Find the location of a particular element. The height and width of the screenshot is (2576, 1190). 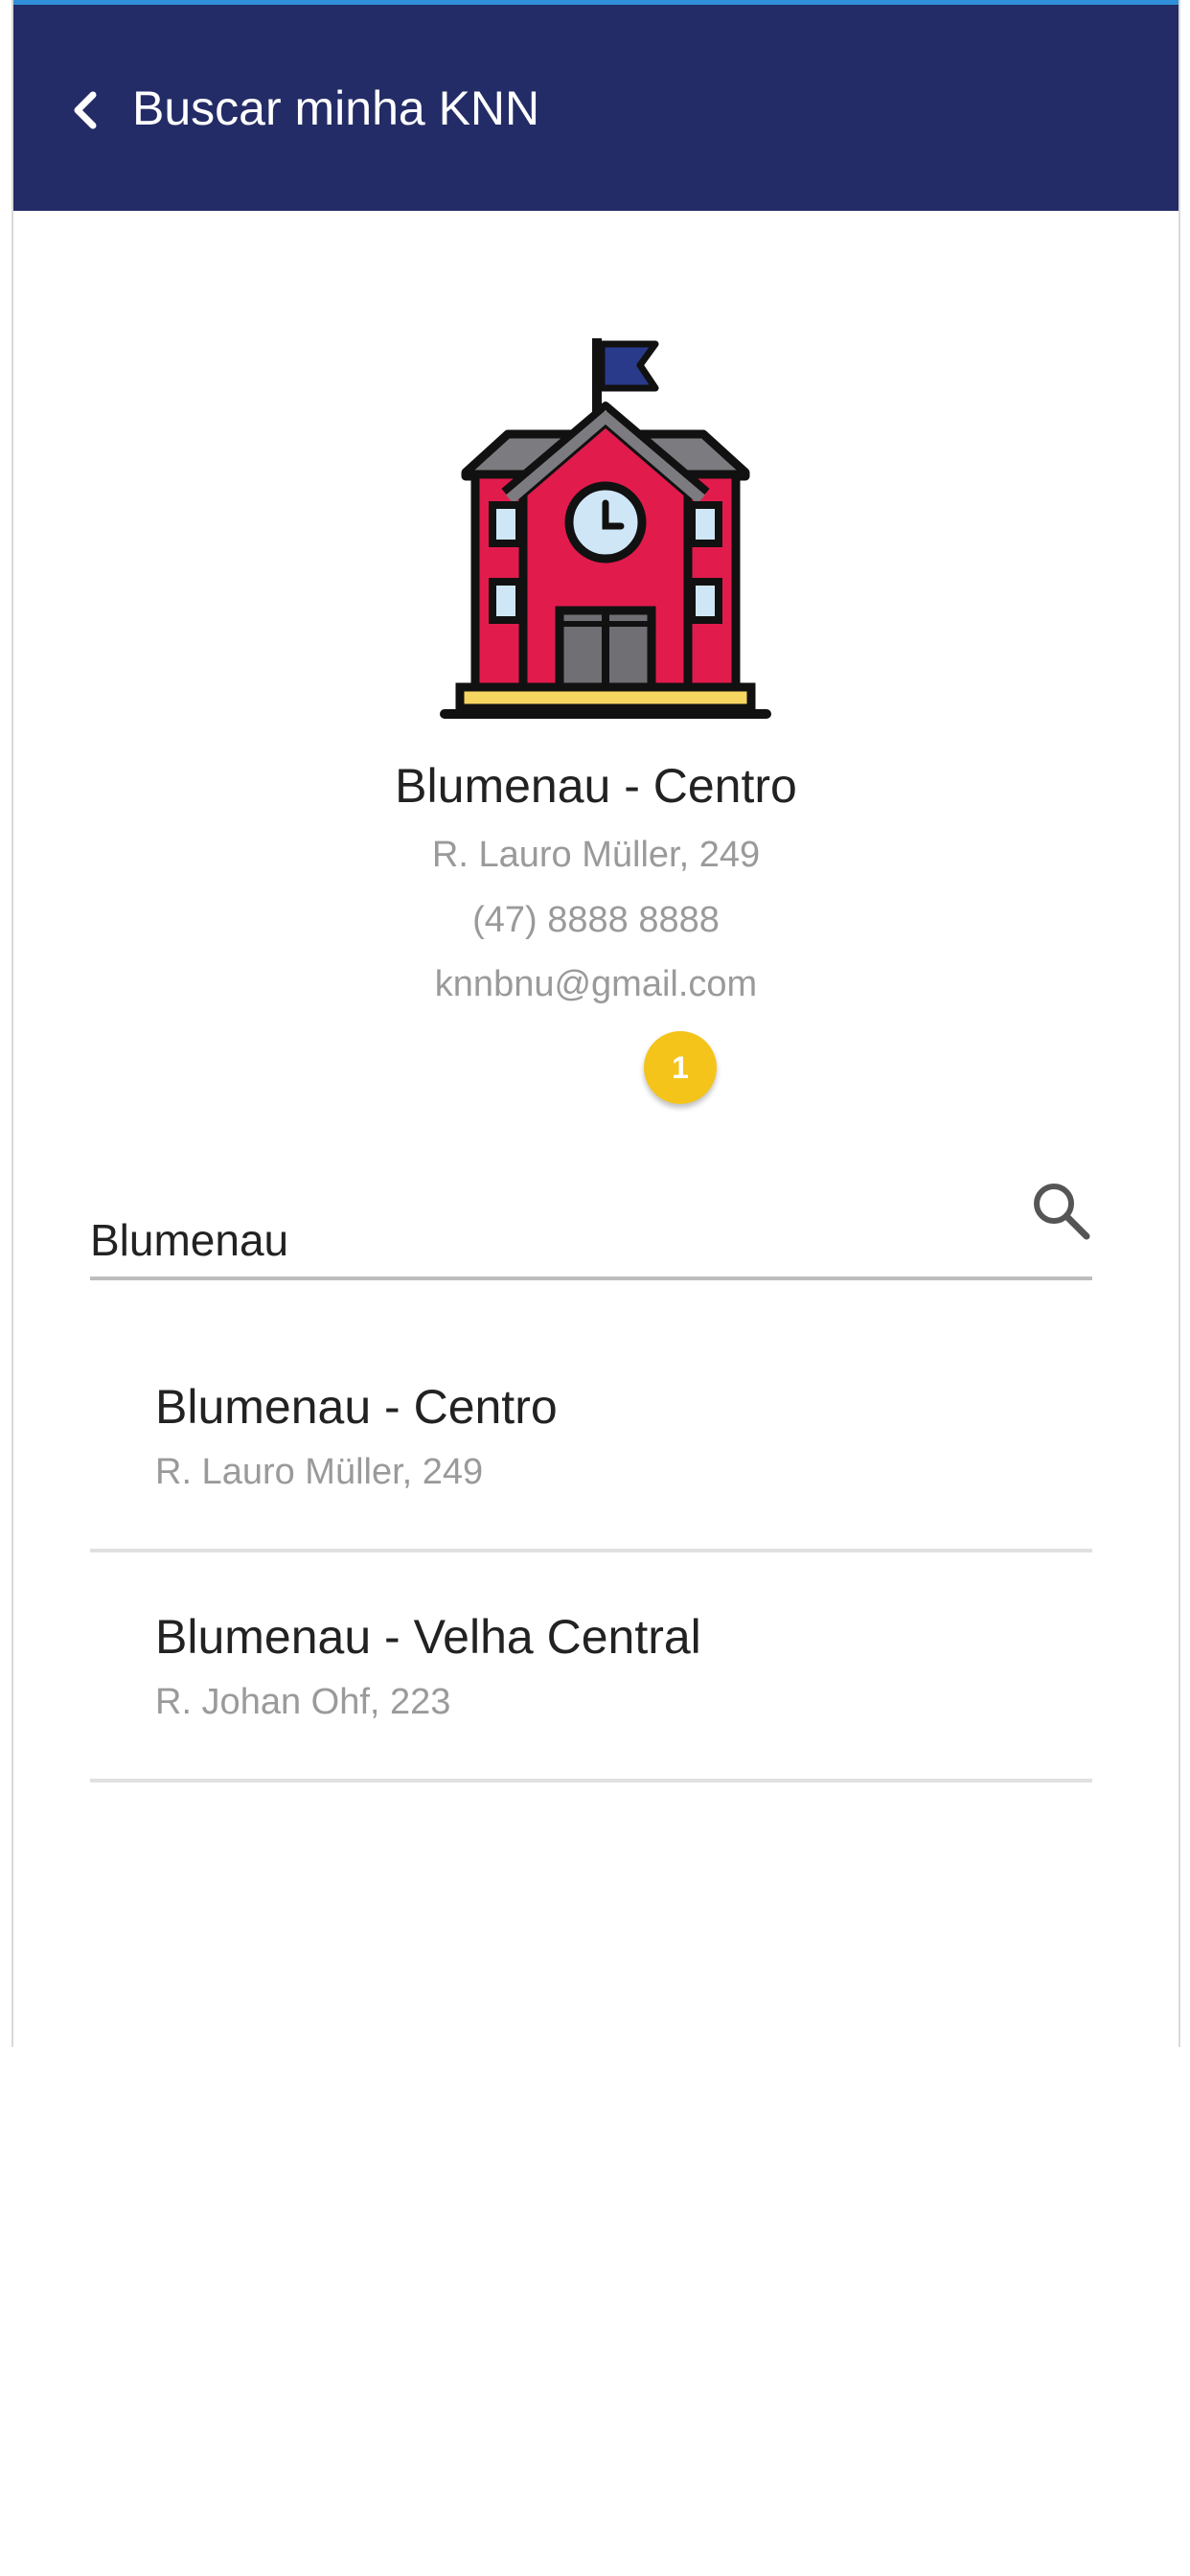

list-item: Blumenau - Centro R. Lauro Müller, 249 is located at coordinates (591, 1437).